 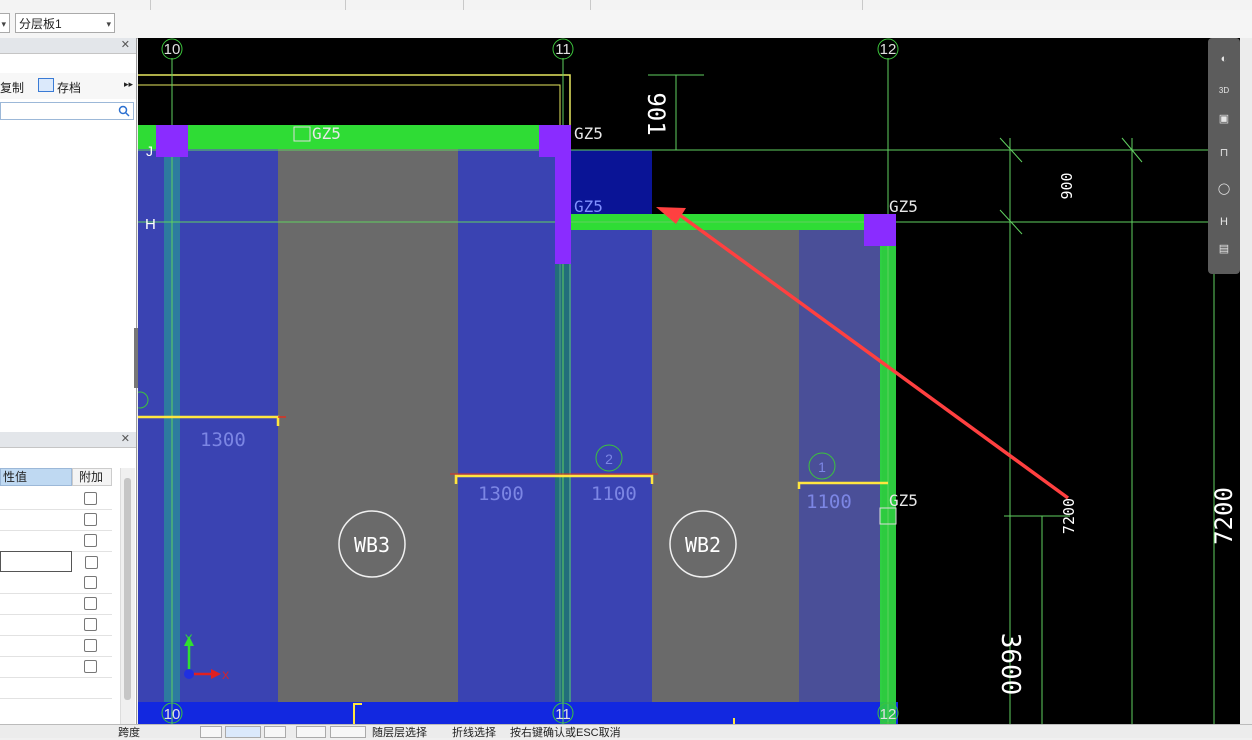 I want to click on component-list-panel: ✕ 复制 存档 ▸▸ ✕ 性值 附加, so click(x=69, y=387).